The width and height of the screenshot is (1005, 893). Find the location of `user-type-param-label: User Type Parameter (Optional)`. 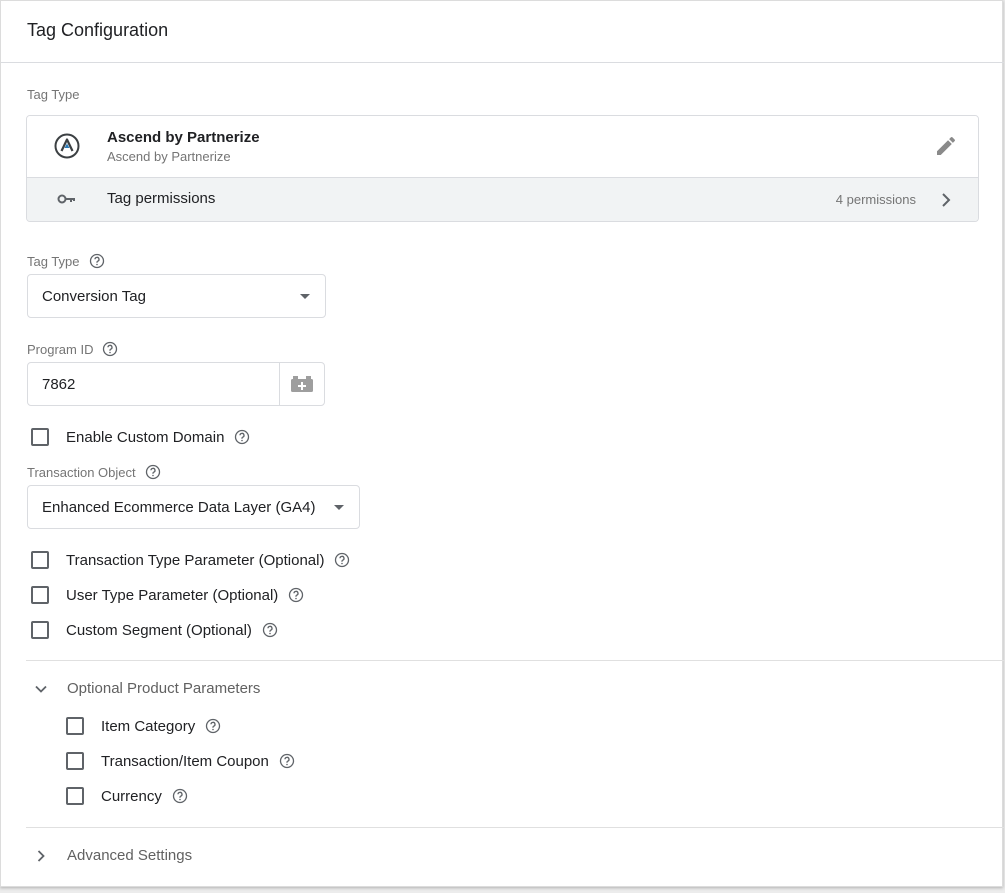

user-type-param-label: User Type Parameter (Optional) is located at coordinates (172, 595).